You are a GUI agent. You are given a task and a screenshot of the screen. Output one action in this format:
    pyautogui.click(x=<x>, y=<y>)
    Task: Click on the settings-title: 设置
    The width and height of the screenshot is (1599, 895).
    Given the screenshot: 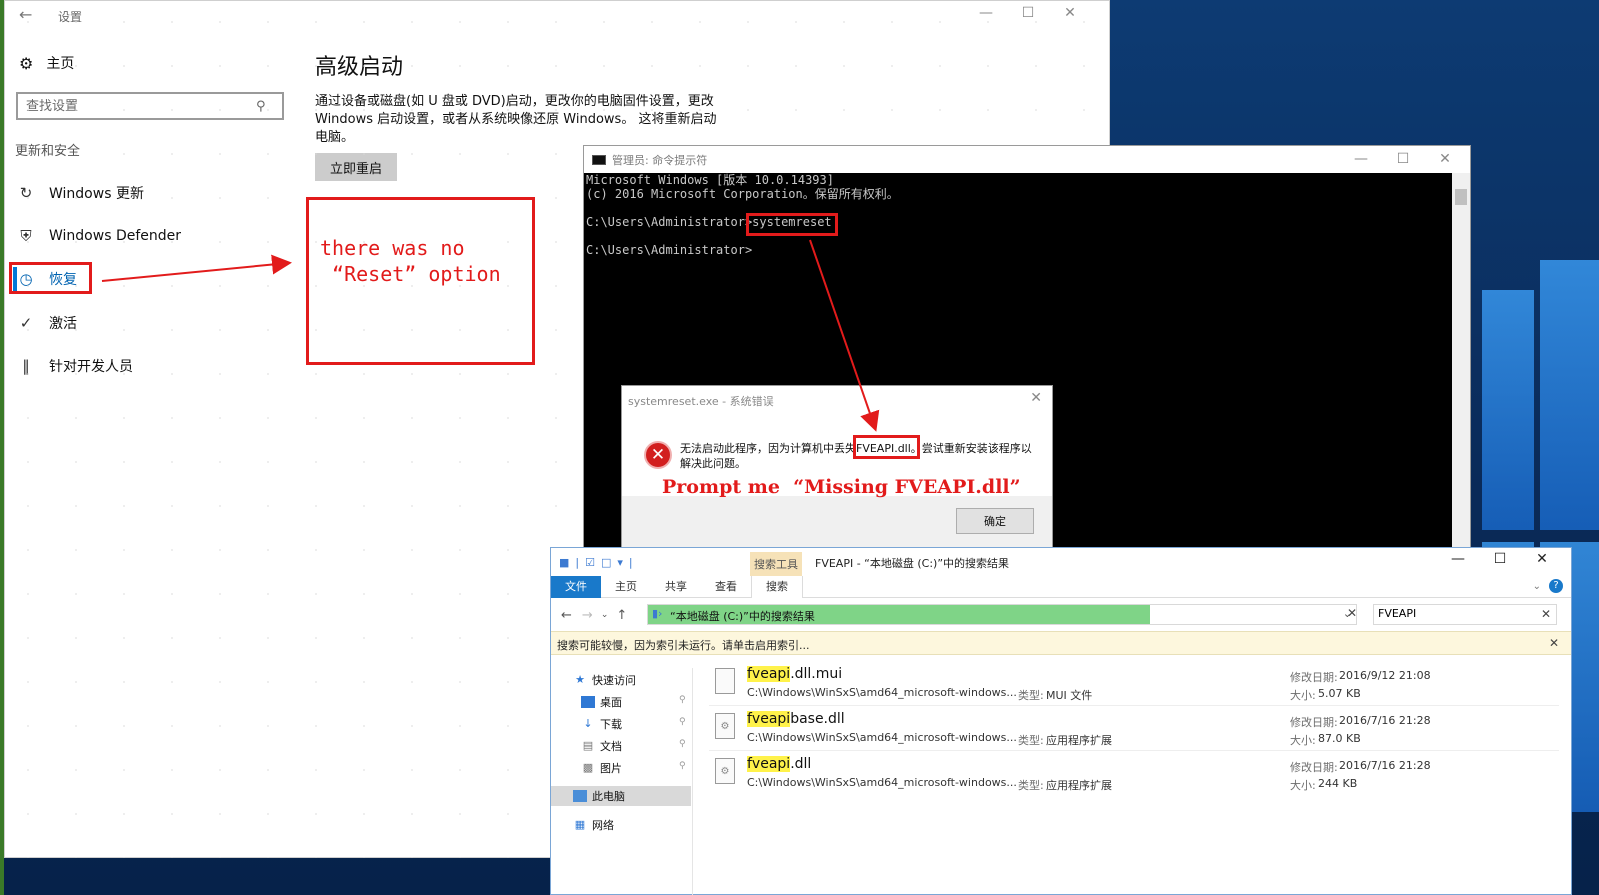 What is the action you would take?
    pyautogui.click(x=70, y=17)
    